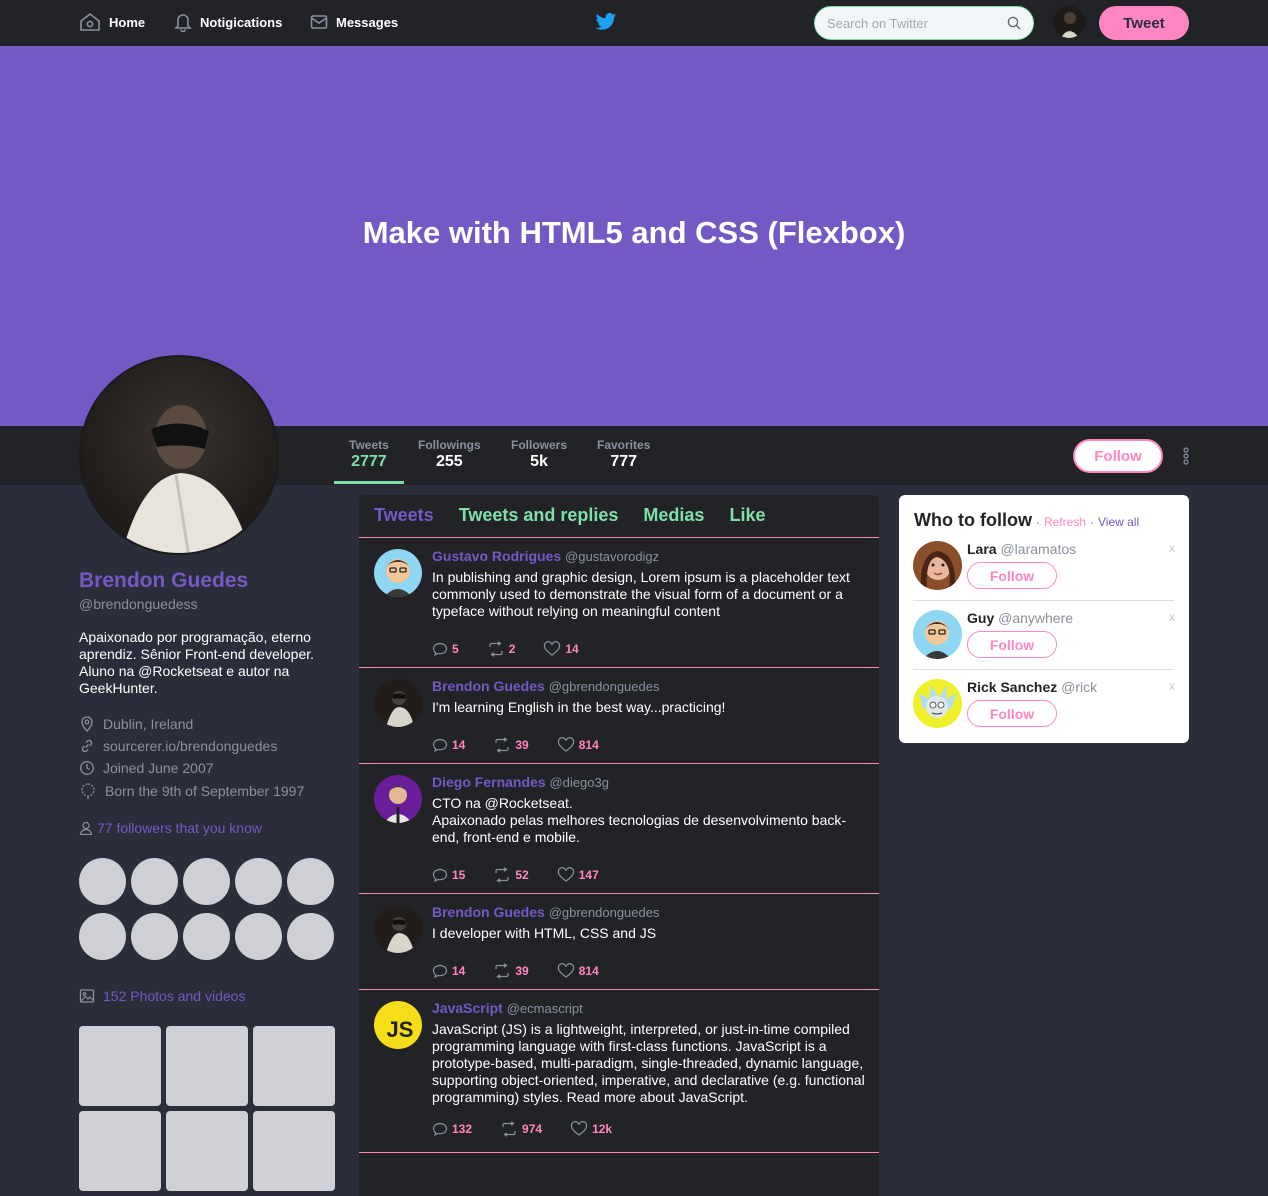 This screenshot has width=1268, height=1196. Describe the element at coordinates (578, 782) in the screenshot. I see `tweet-handle: @diego3g` at that location.